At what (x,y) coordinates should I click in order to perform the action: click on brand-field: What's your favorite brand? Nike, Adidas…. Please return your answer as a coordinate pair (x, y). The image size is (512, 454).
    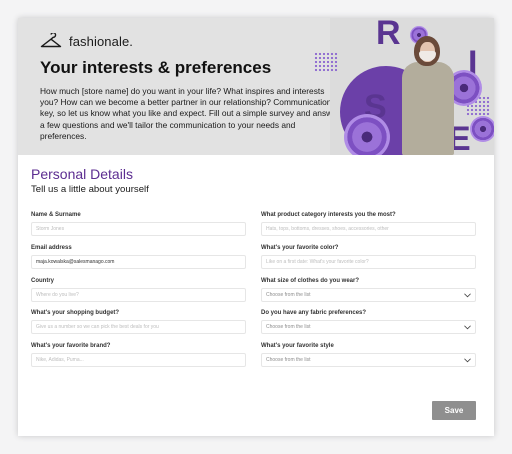
    Looking at the image, I should click on (138, 355).